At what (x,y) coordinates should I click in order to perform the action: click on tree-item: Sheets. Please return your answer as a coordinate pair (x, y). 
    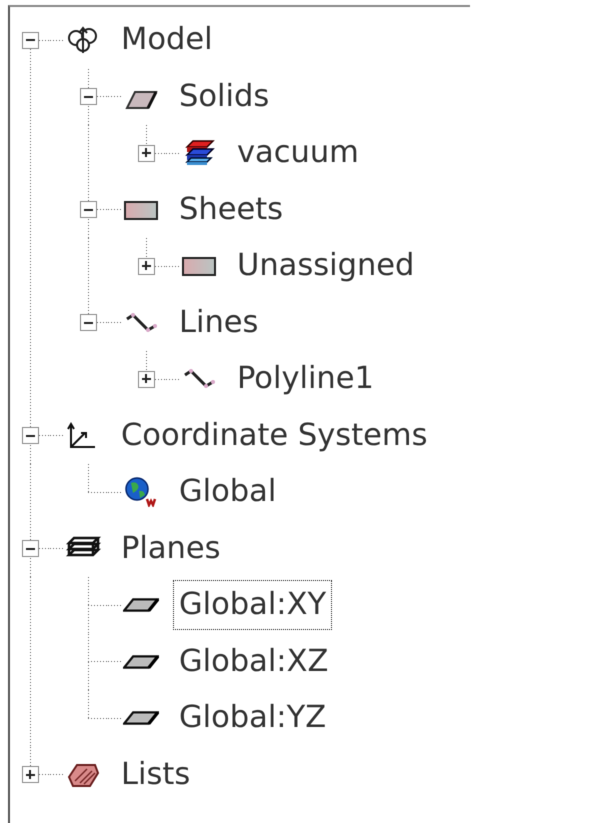
    Looking at the image, I should click on (231, 209).